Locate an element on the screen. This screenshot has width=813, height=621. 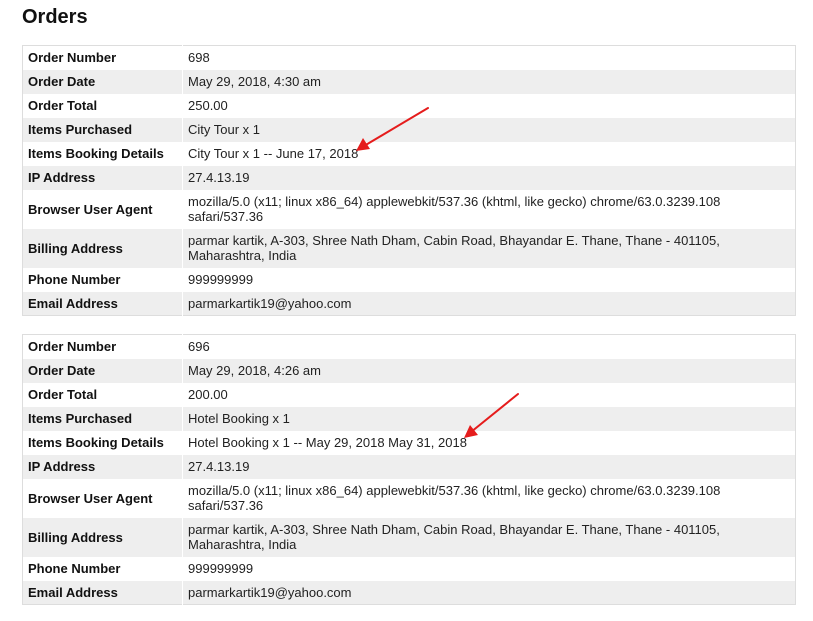
page-title: Orders is located at coordinates (55, 17).